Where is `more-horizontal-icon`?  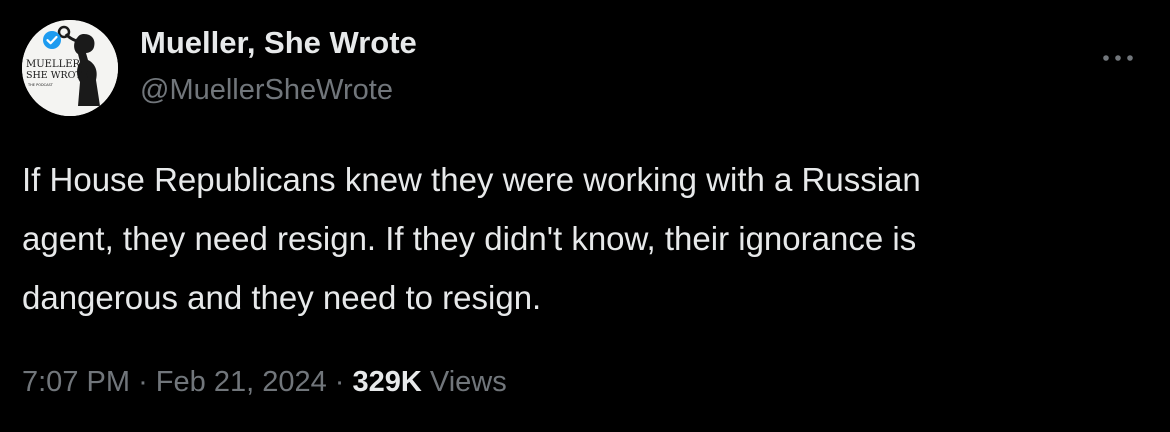
more-horizontal-icon is located at coordinates (1118, 58).